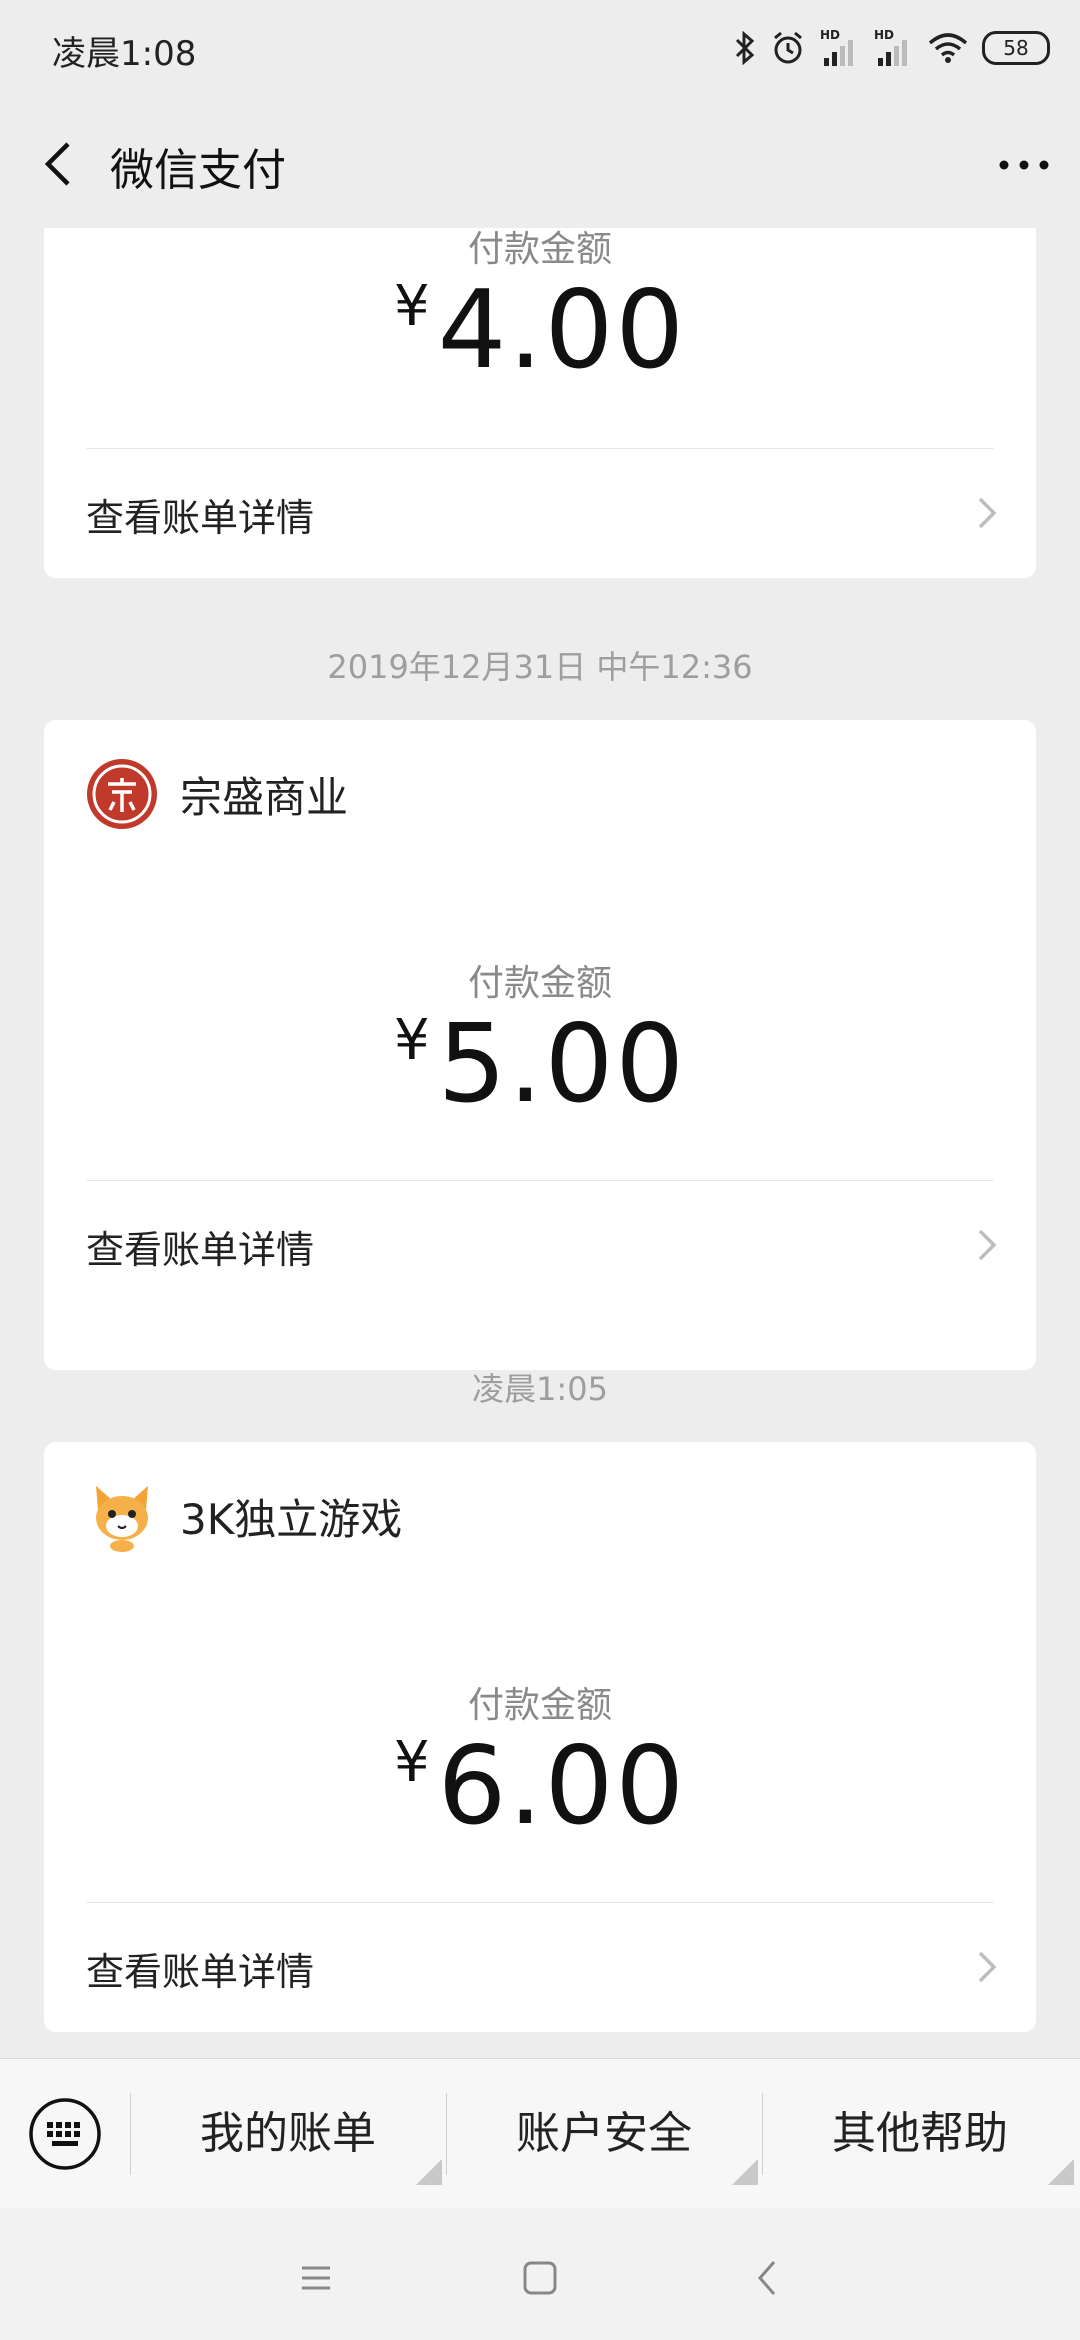 This screenshot has width=1080, height=2340. I want to click on menu-other-help: 其他帮助, so click(920, 2137).